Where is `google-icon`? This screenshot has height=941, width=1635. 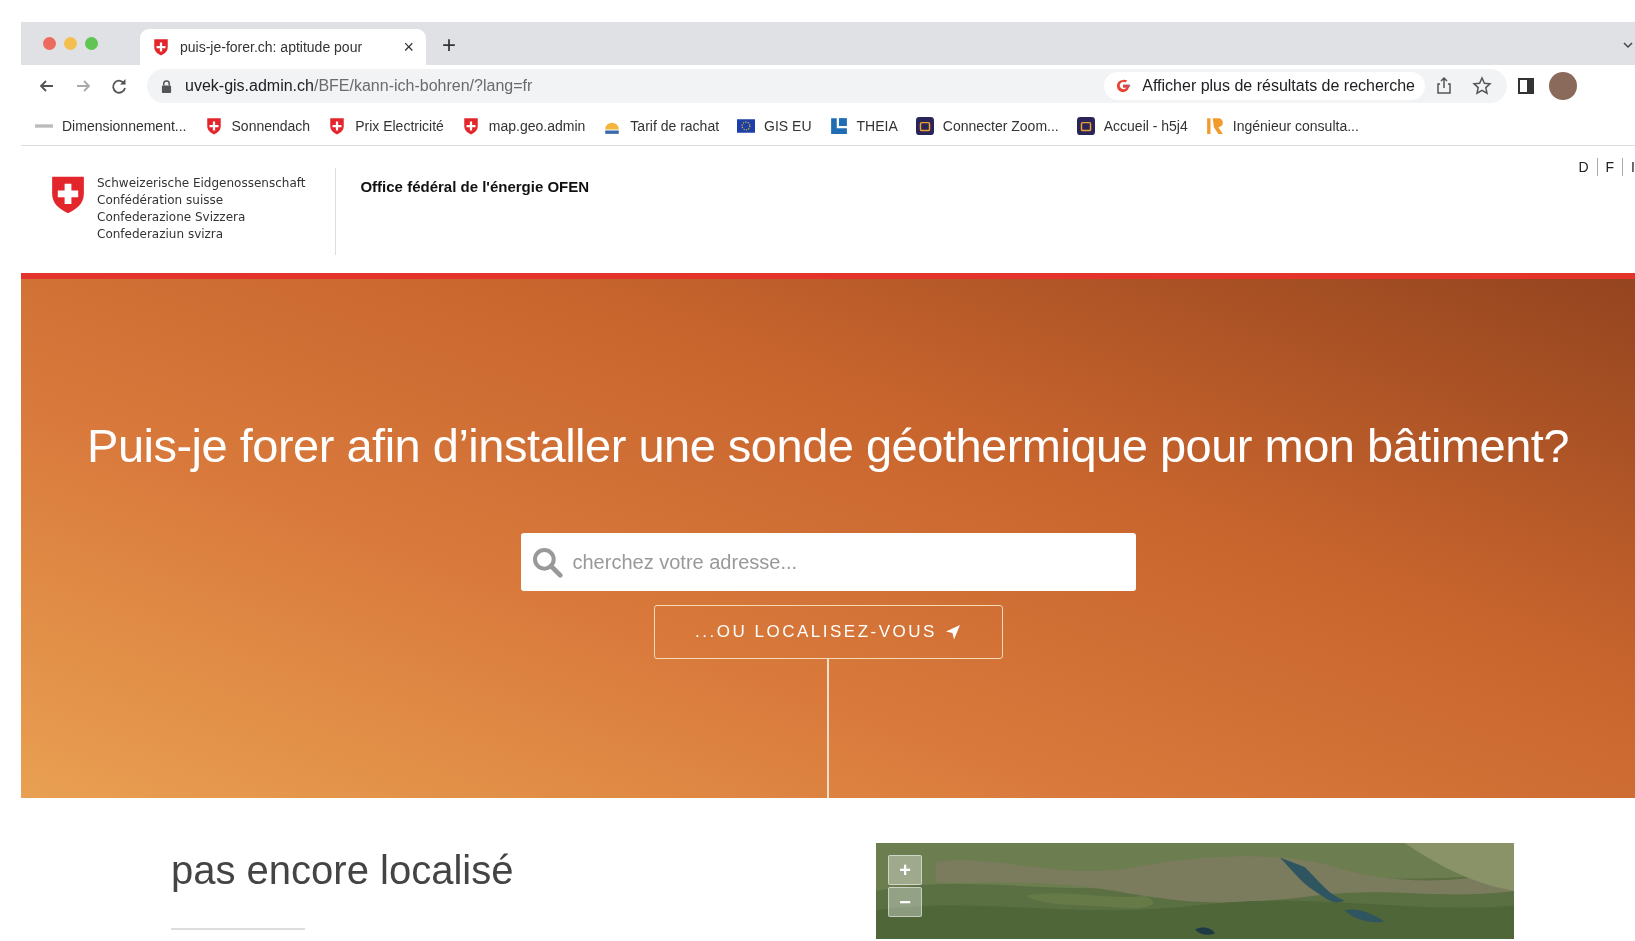 google-icon is located at coordinates (1123, 86).